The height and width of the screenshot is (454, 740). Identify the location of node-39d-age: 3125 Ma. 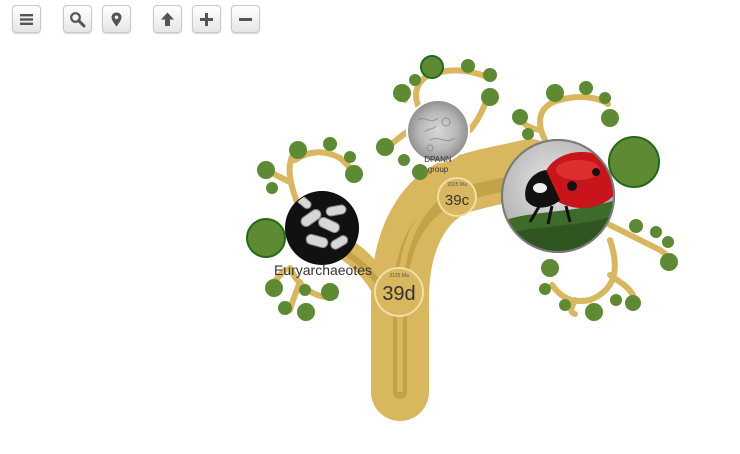
(399, 276).